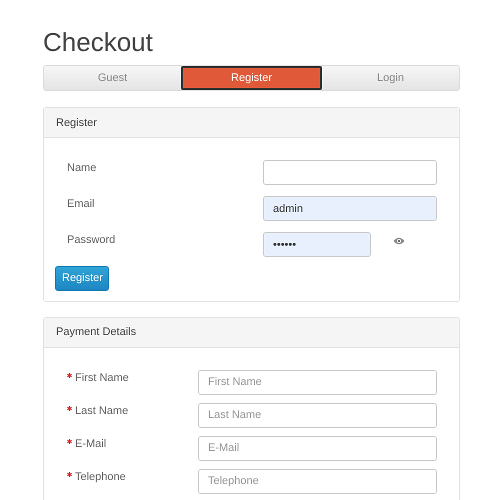 This screenshot has width=500, height=500. What do you see at coordinates (98, 42) in the screenshot?
I see `page-title: Checkout` at bounding box center [98, 42].